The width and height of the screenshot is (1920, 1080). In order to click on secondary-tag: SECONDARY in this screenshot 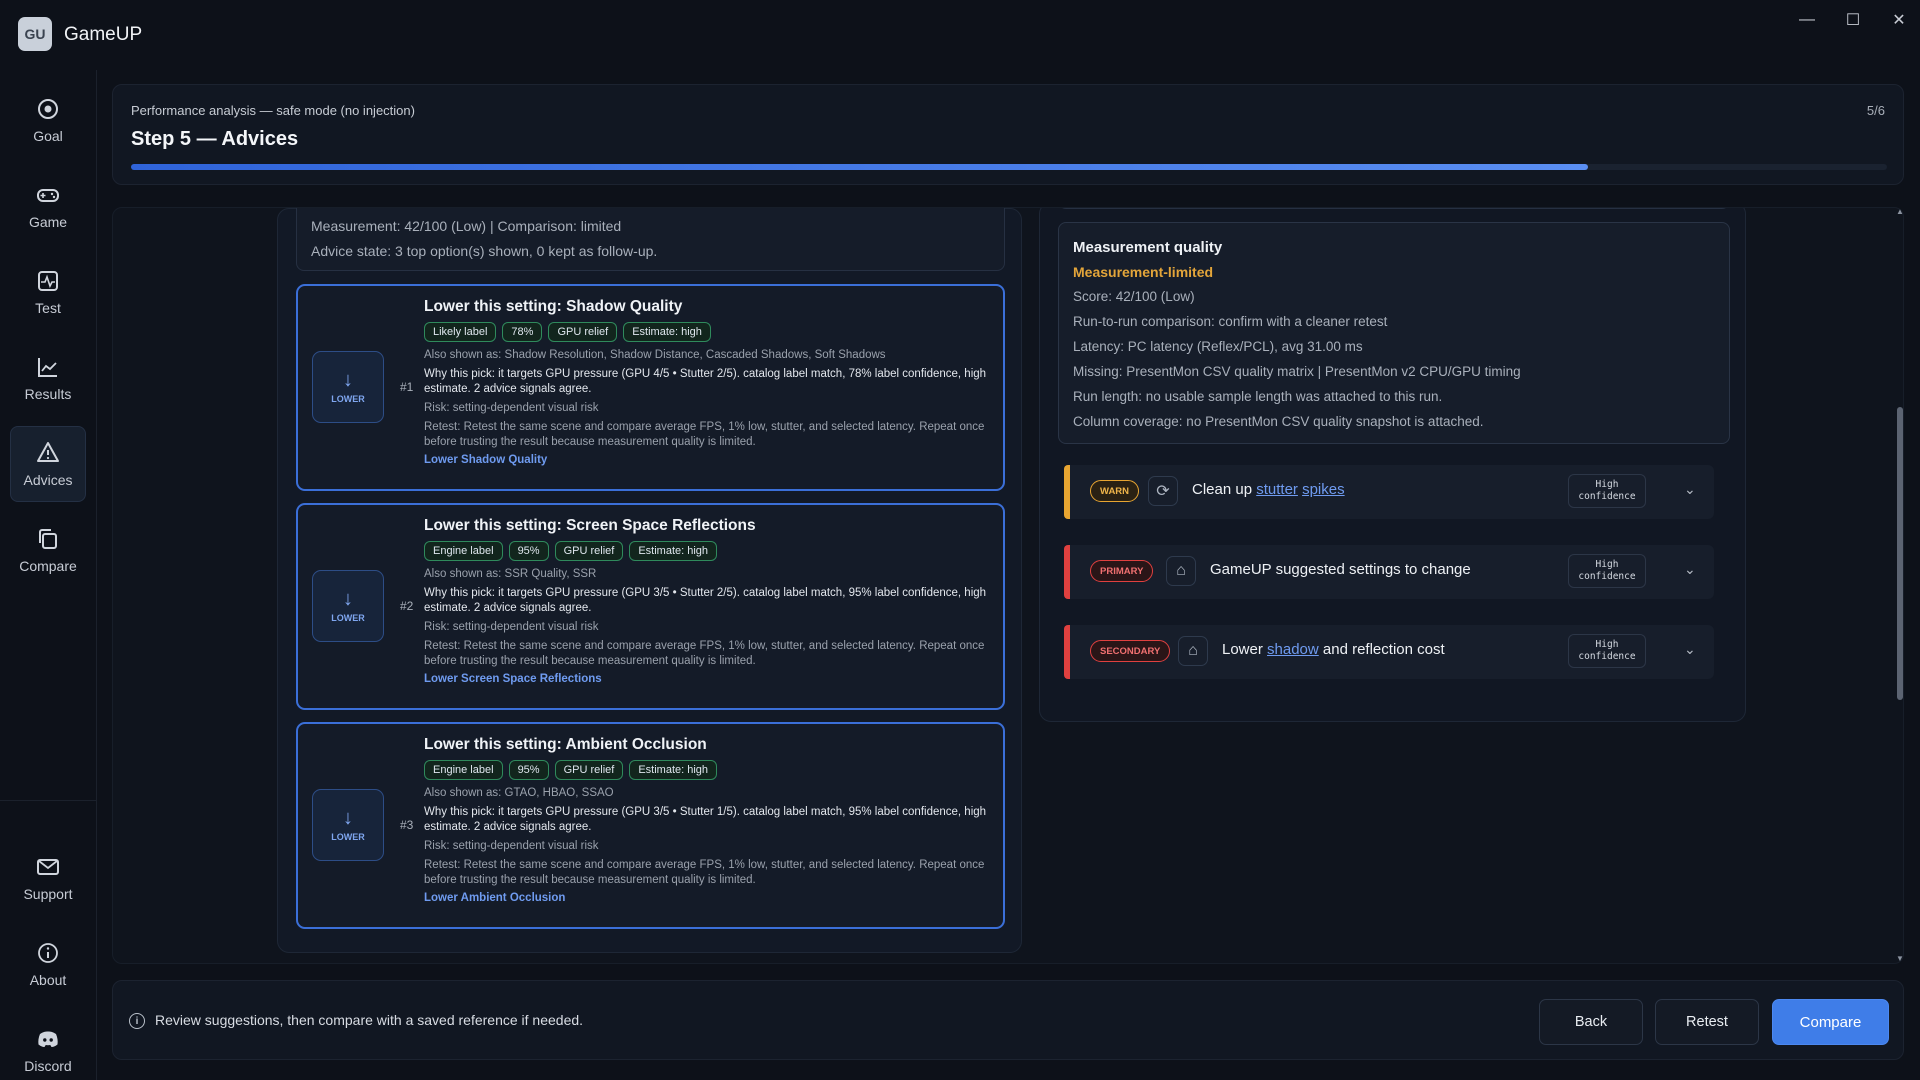, I will do `click(1130, 651)`.